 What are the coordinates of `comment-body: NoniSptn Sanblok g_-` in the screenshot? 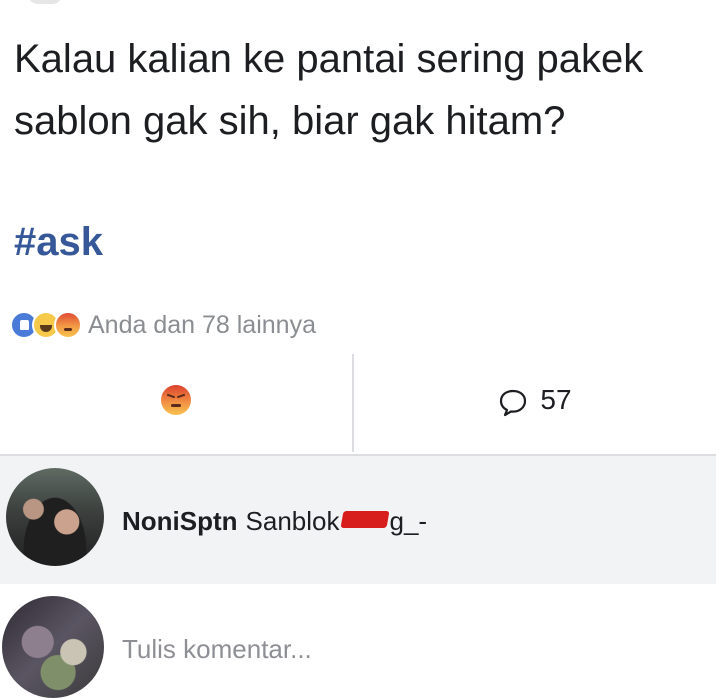 It's located at (274, 521).